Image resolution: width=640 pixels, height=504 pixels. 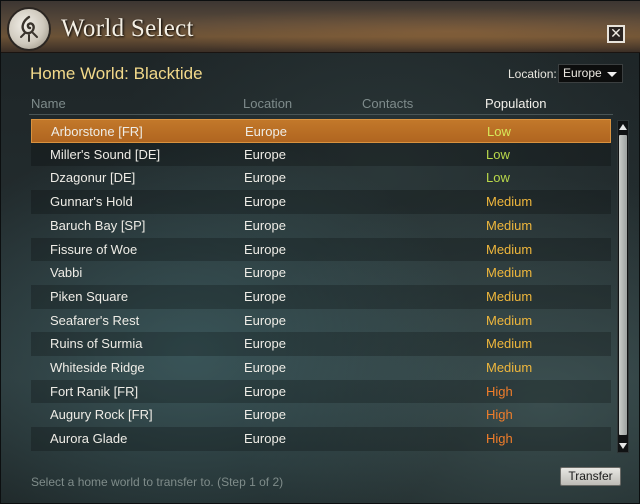 What do you see at coordinates (96, 344) in the screenshot?
I see `world-name: Ruins of Surmia` at bounding box center [96, 344].